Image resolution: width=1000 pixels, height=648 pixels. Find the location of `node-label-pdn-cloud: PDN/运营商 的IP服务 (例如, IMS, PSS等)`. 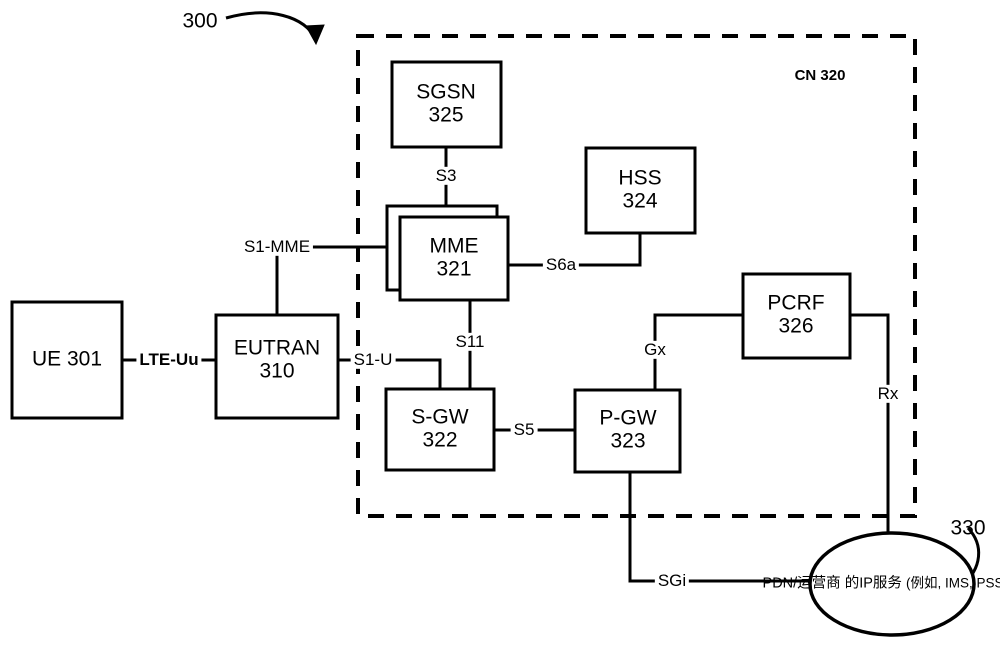

node-label-pdn-cloud: PDN/运营商 的IP服务 (例如, IMS, PSS等) is located at coordinates (881, 583).